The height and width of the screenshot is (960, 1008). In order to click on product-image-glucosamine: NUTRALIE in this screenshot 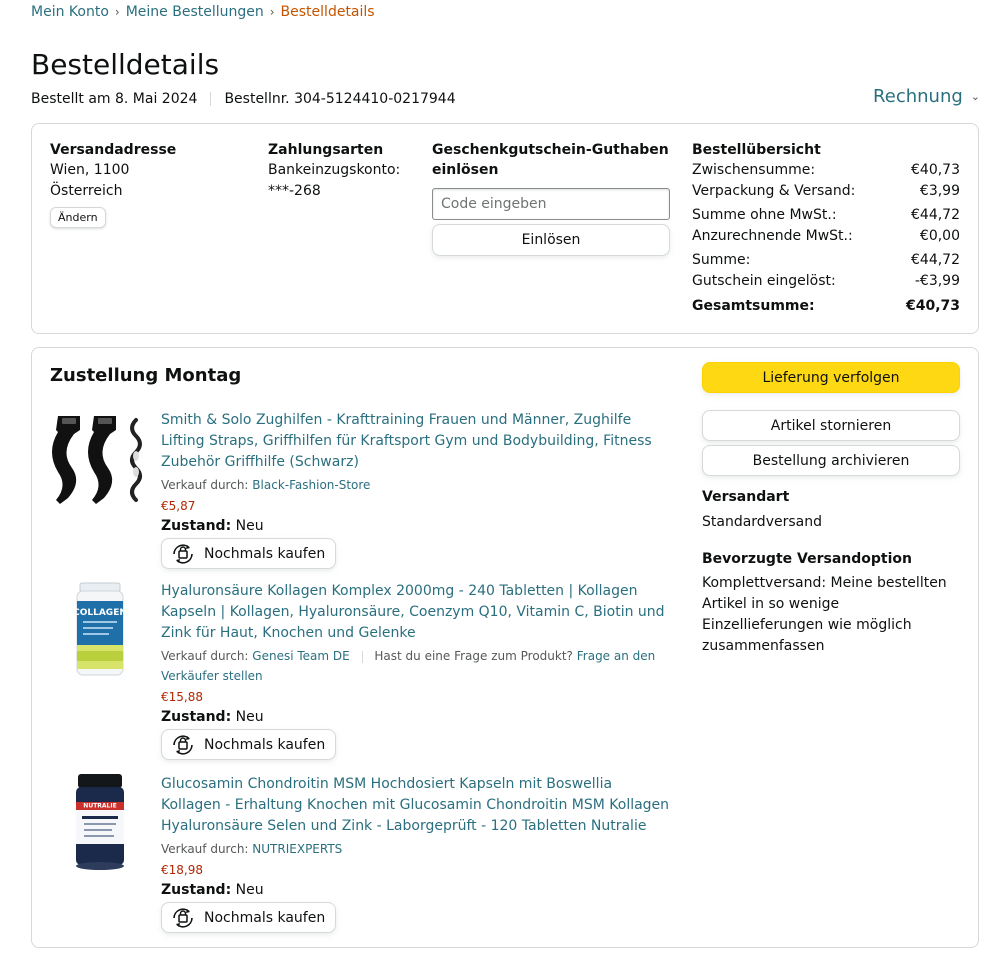, I will do `click(100, 824)`.